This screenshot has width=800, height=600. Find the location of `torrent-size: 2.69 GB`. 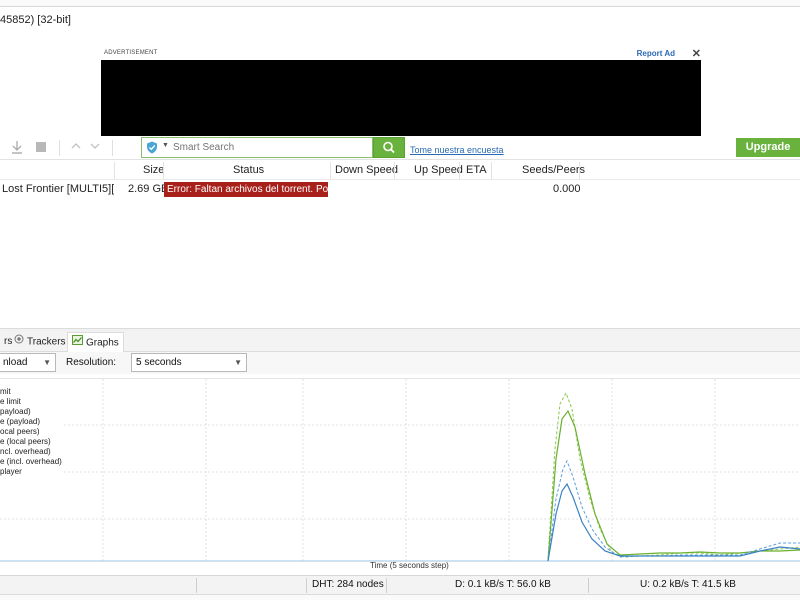

torrent-size: 2.69 GB is located at coordinates (148, 189).